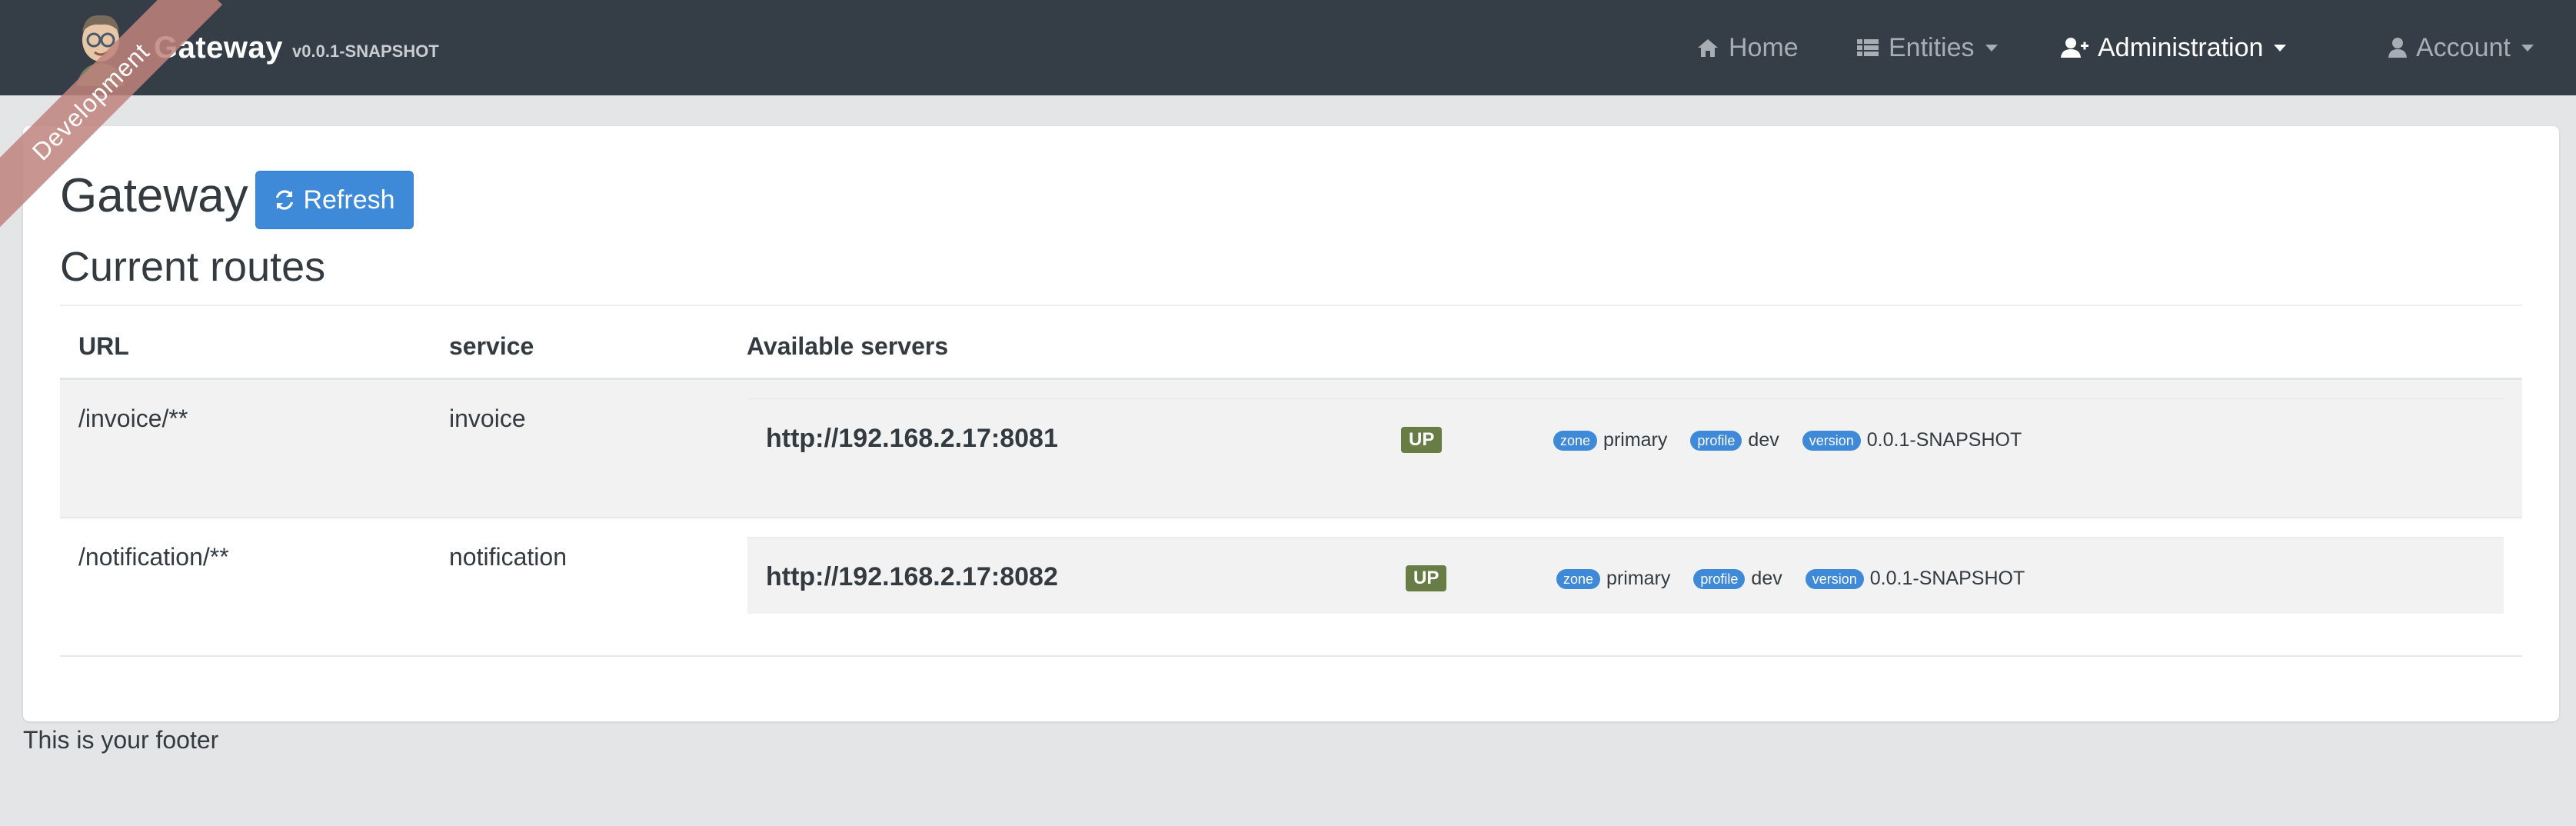 Image resolution: width=2576 pixels, height=826 pixels. I want to click on page-title: Gateway, so click(154, 196).